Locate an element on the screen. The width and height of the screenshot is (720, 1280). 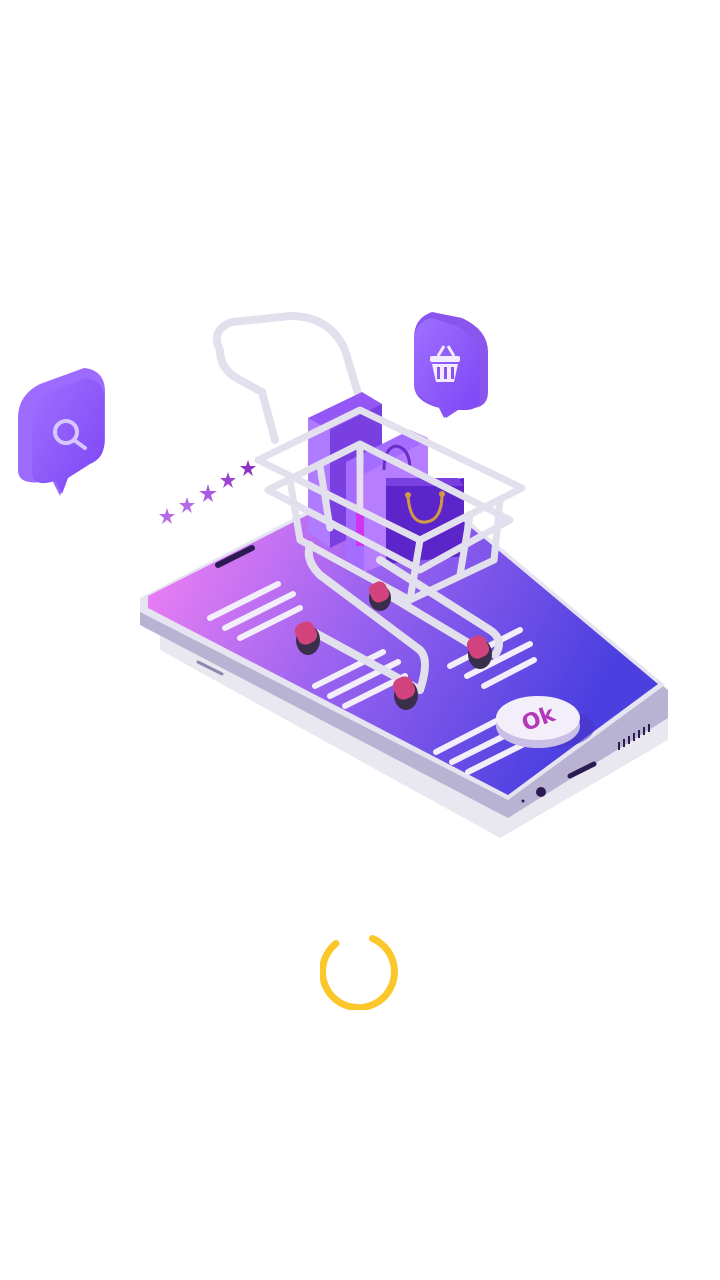
phone-mic is located at coordinates (541, 792).